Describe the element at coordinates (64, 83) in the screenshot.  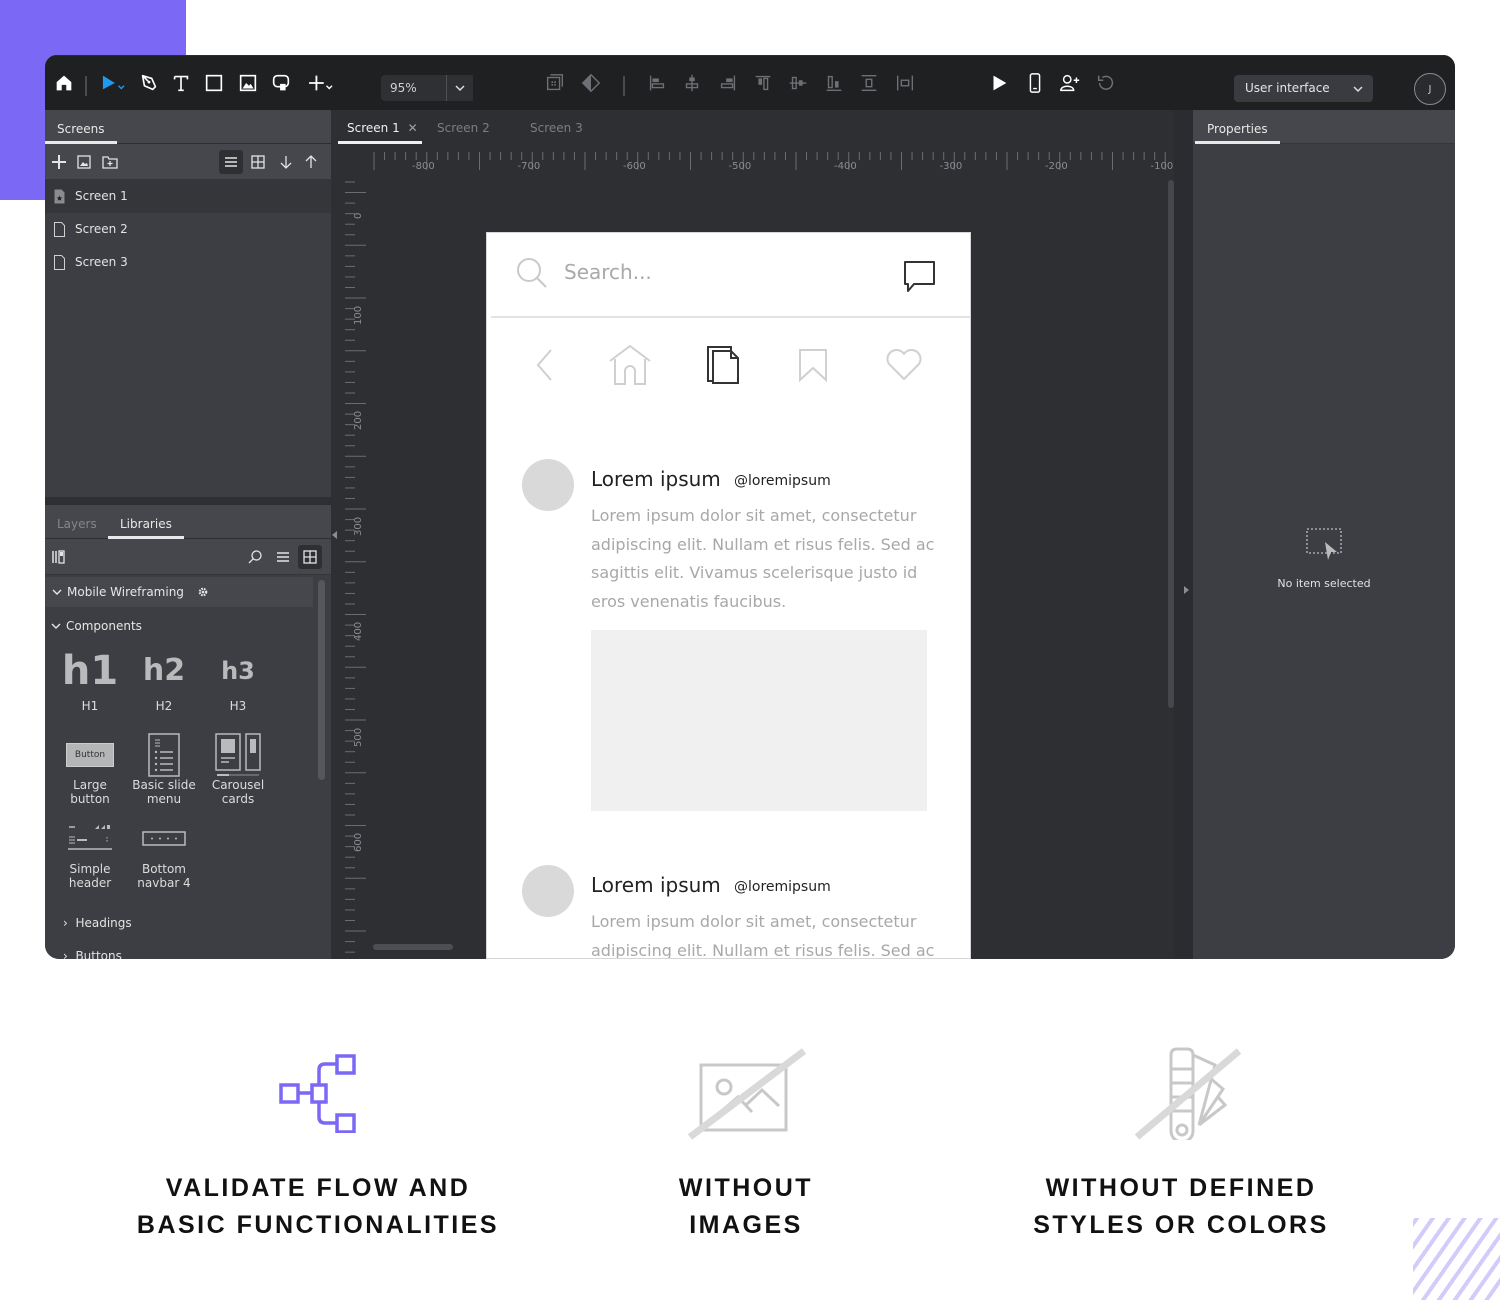
I see `home-button` at that location.